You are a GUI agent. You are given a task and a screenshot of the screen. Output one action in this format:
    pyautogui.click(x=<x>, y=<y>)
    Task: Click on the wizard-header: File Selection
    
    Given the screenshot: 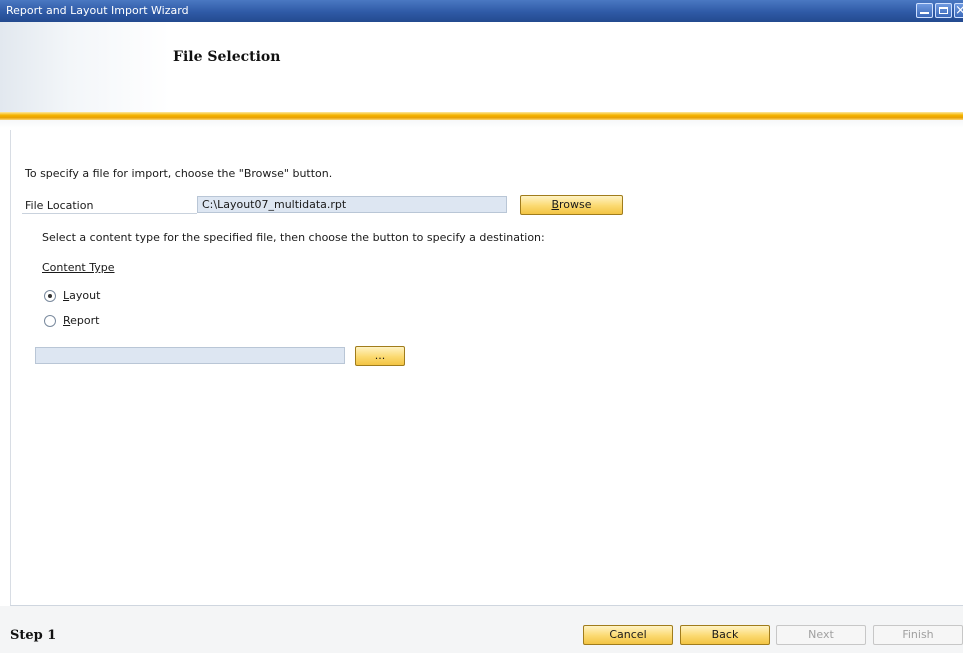 What is the action you would take?
    pyautogui.click(x=481, y=67)
    